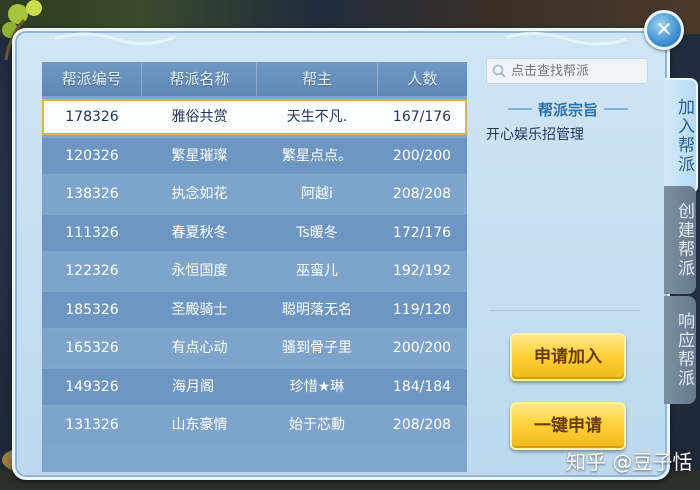  I want to click on cell-guild-leader: 阿越i, so click(317, 194).